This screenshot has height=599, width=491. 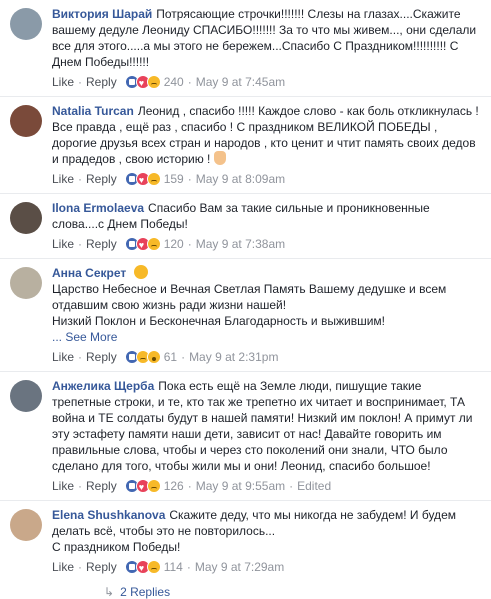 I want to click on sad-face-emoji-icon, so click(x=140, y=272).